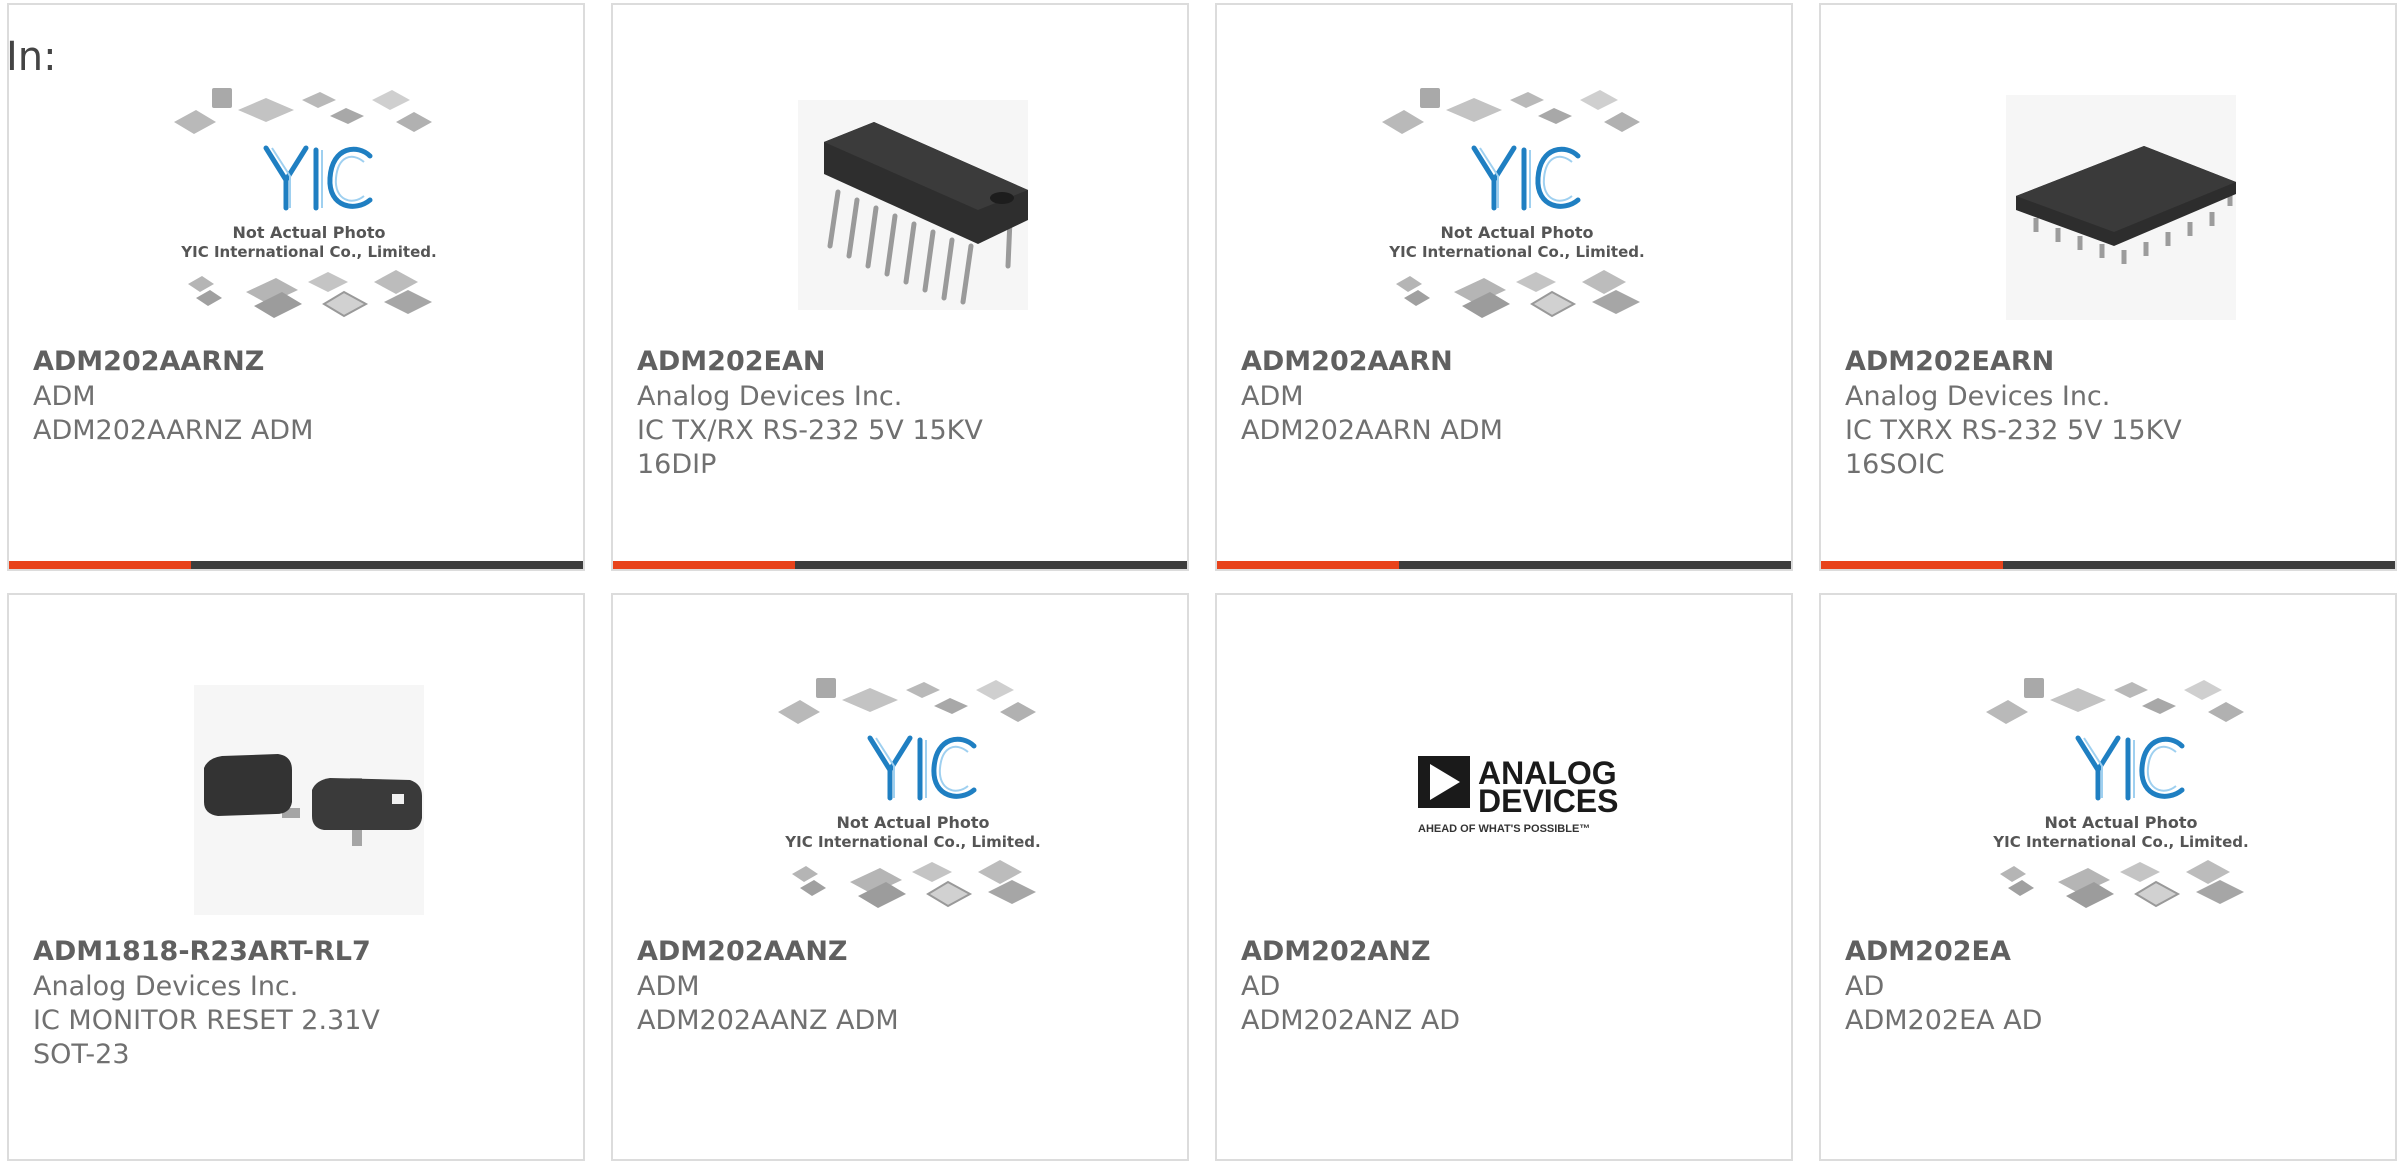 The image size is (2400, 1161). What do you see at coordinates (1548, 801) in the screenshot?
I see `svg-text: DEVICES` at bounding box center [1548, 801].